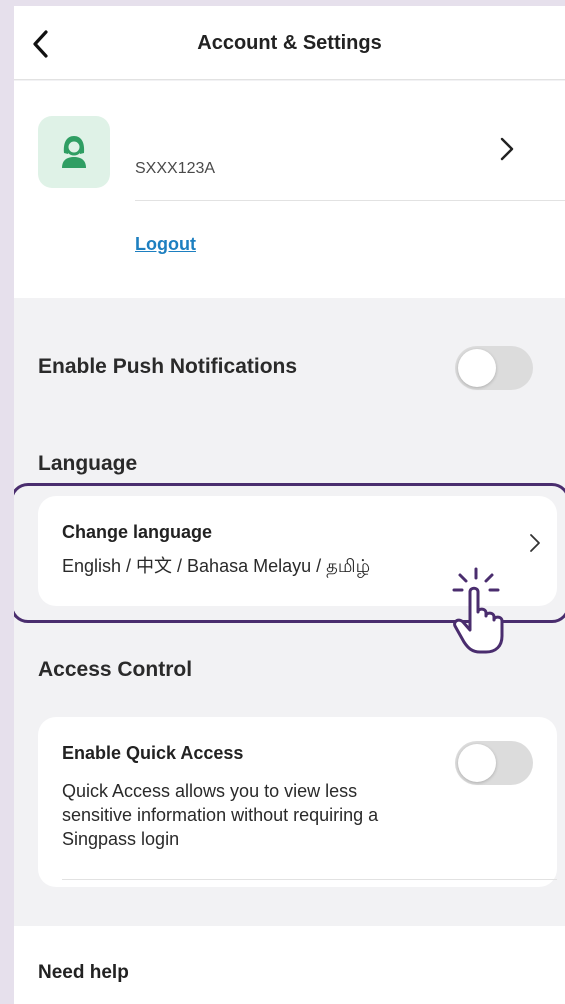 Image resolution: width=565 pixels, height=1004 pixels. What do you see at coordinates (350, 200) in the screenshot?
I see `profile-divider` at bounding box center [350, 200].